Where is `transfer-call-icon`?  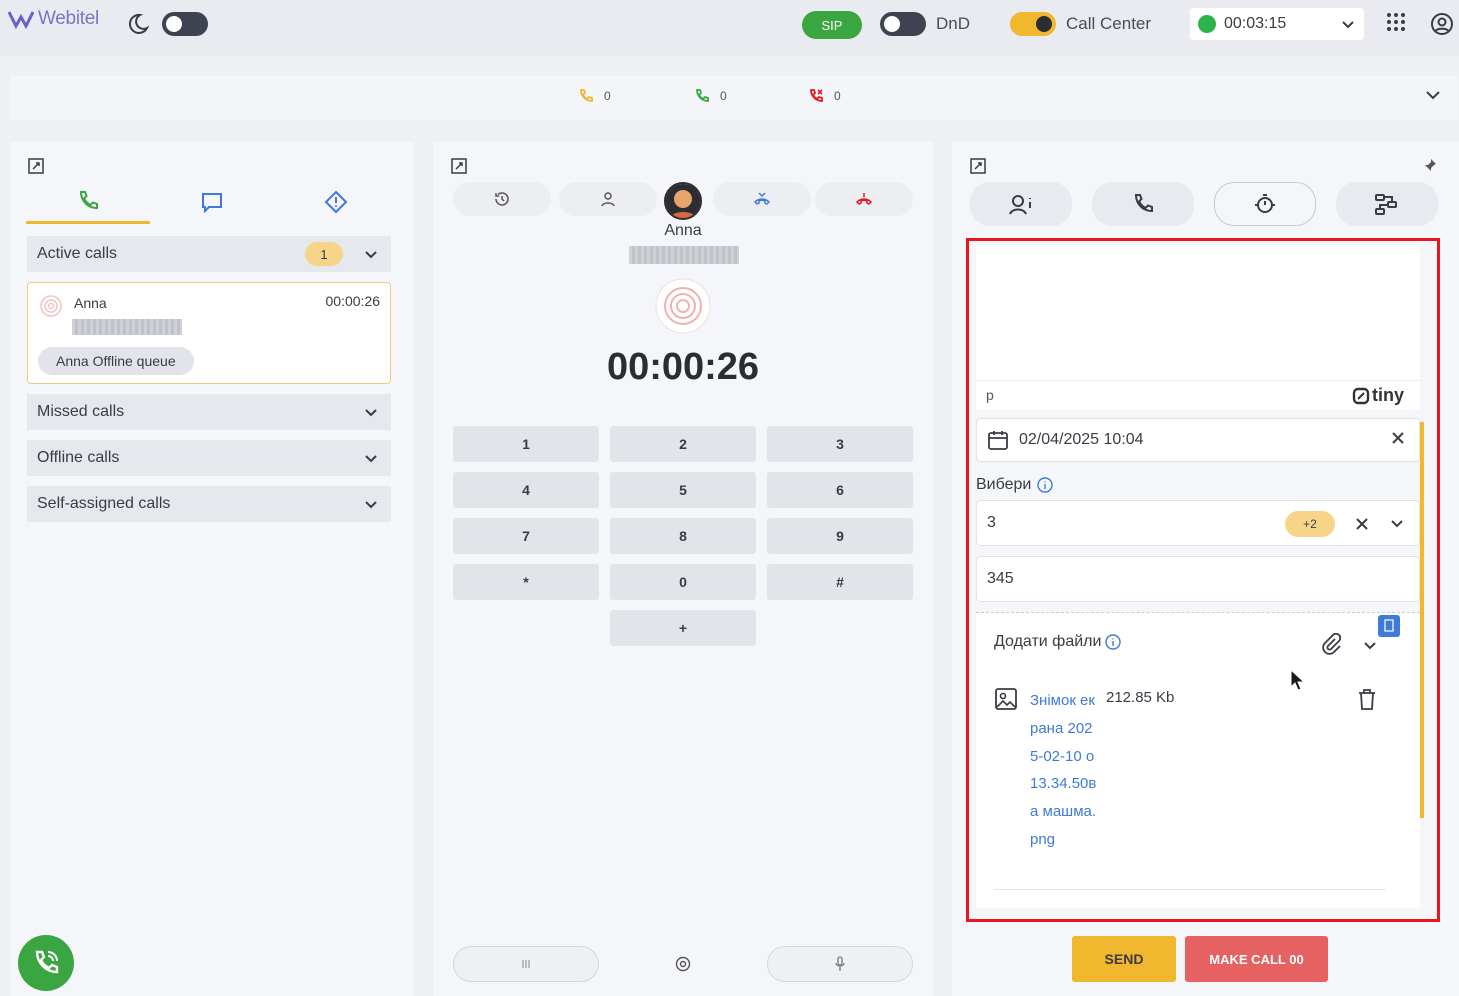 transfer-call-icon is located at coordinates (762, 198).